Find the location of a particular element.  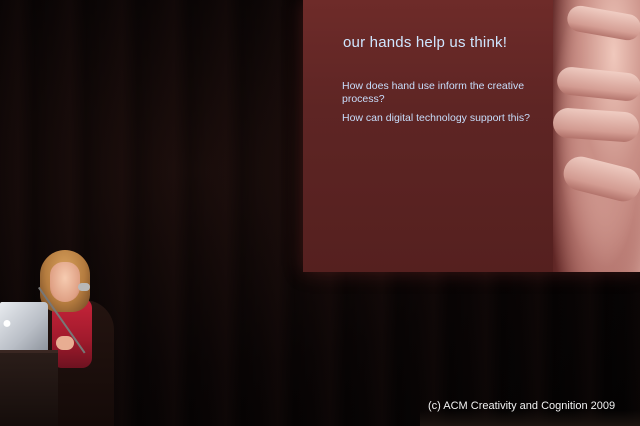

presenter-hand is located at coordinates (65, 343).